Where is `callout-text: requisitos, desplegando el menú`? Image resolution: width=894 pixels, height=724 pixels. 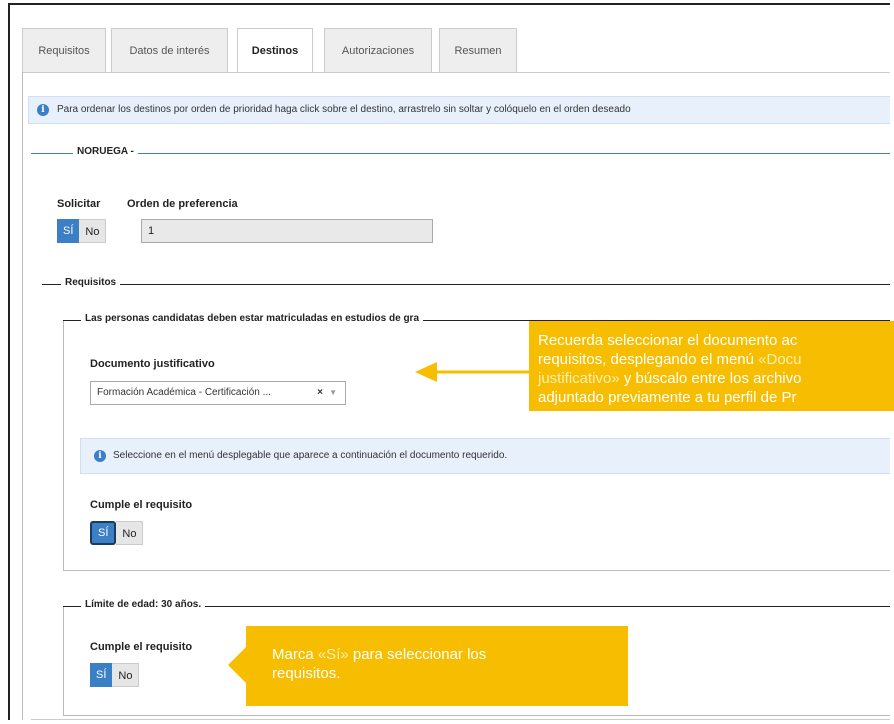
callout-text: requisitos, desplegando el menú is located at coordinates (648, 359).